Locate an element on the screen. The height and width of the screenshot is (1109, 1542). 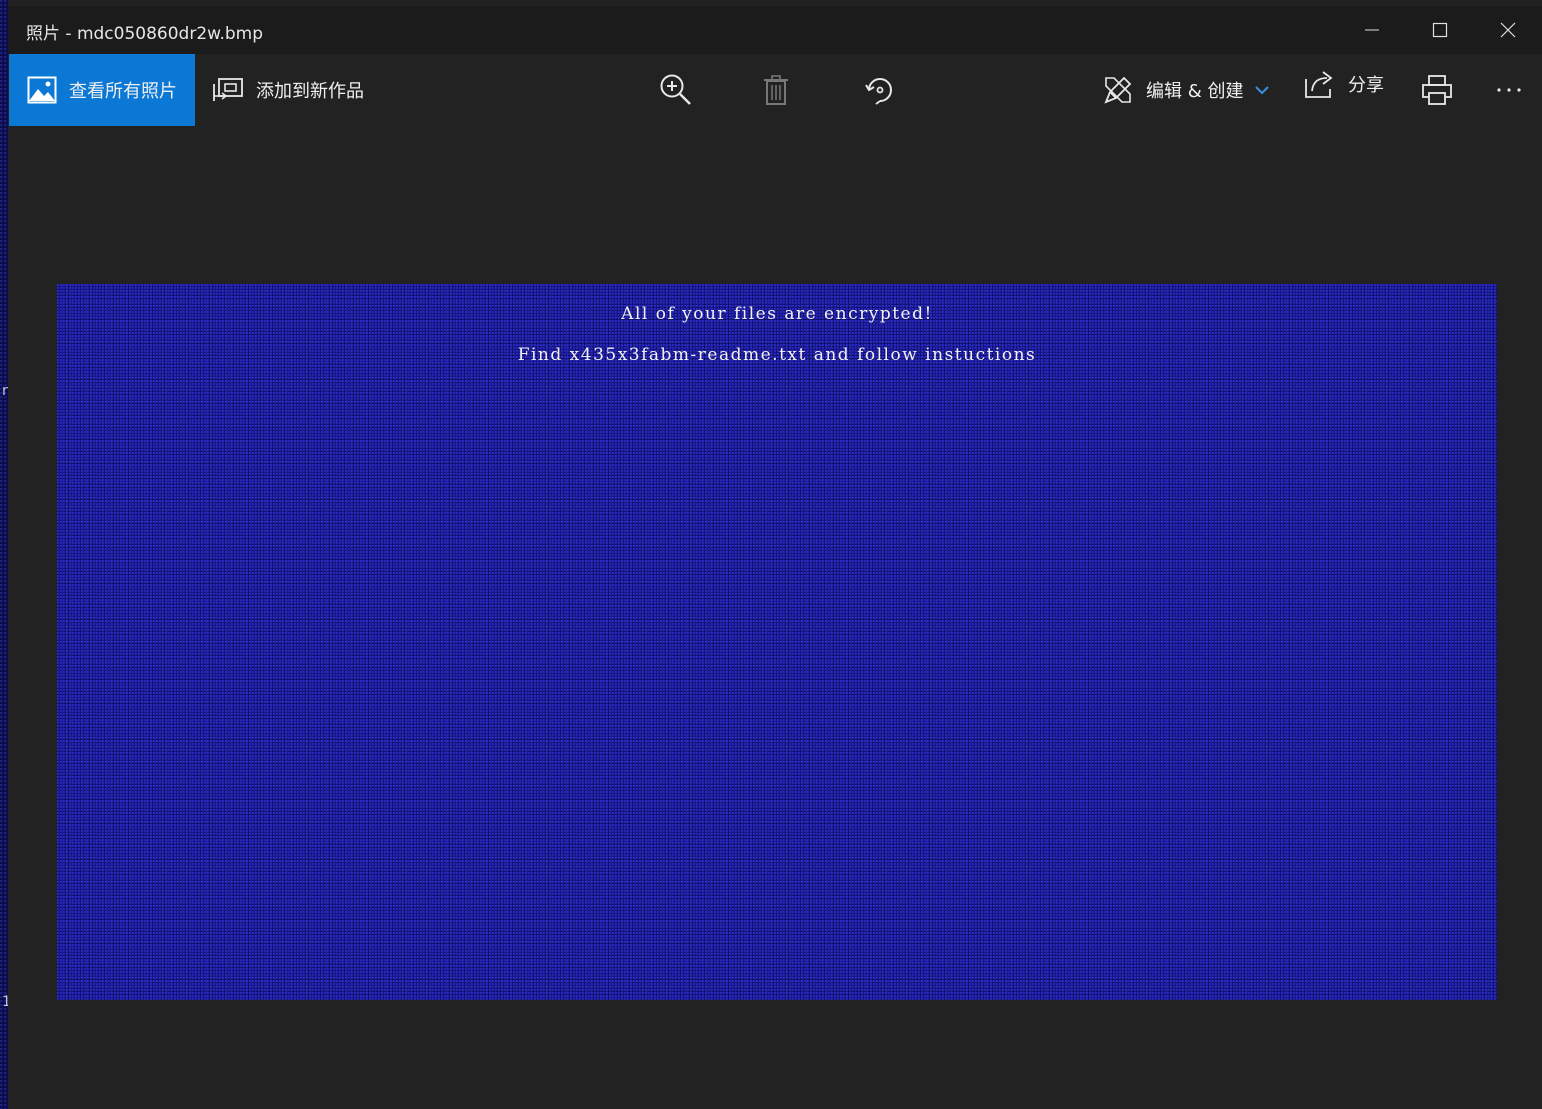
add-to-creation-label: 添加到新作品 is located at coordinates (310, 91).